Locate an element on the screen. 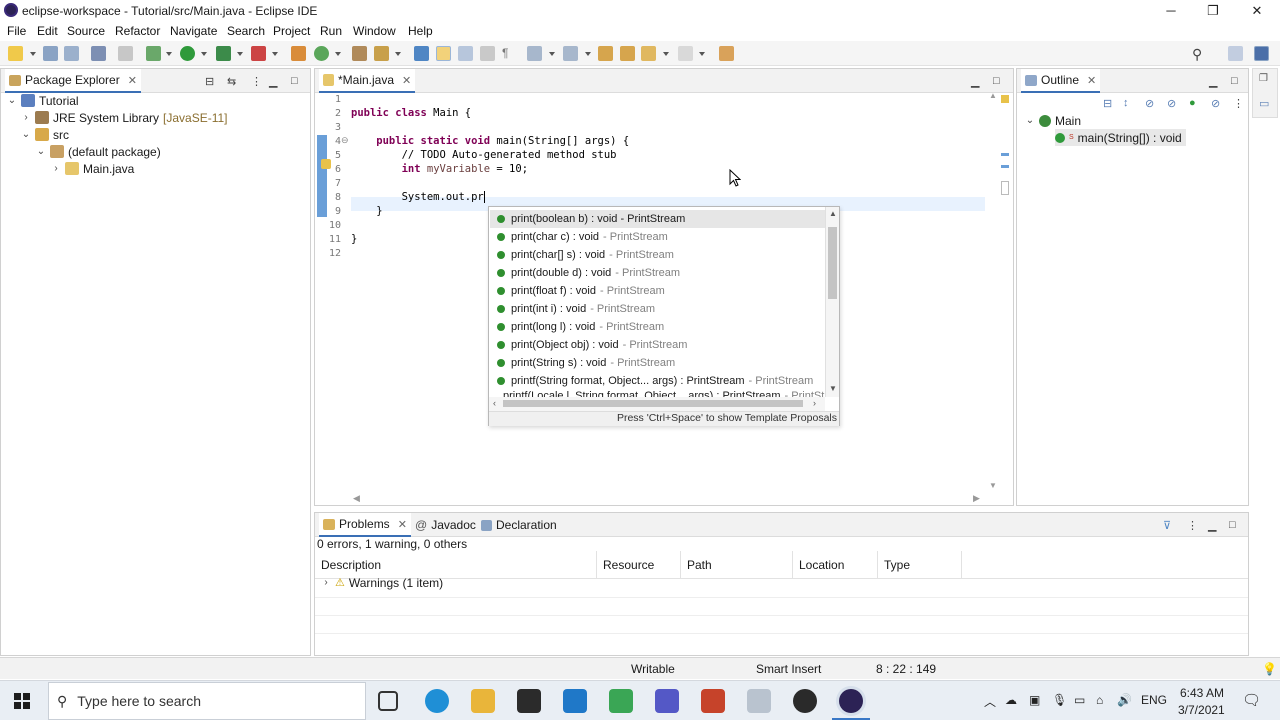  hide-nonpublic-icon: ● is located at coordinates (1192, 103).